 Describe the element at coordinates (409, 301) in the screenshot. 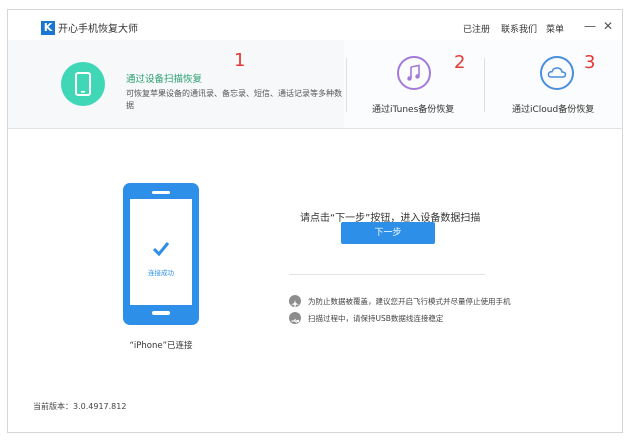

I see `tip-airplane-mode: 为防止数据被覆盖，建议您开启飞行模式并尽量停止使用手机` at that location.